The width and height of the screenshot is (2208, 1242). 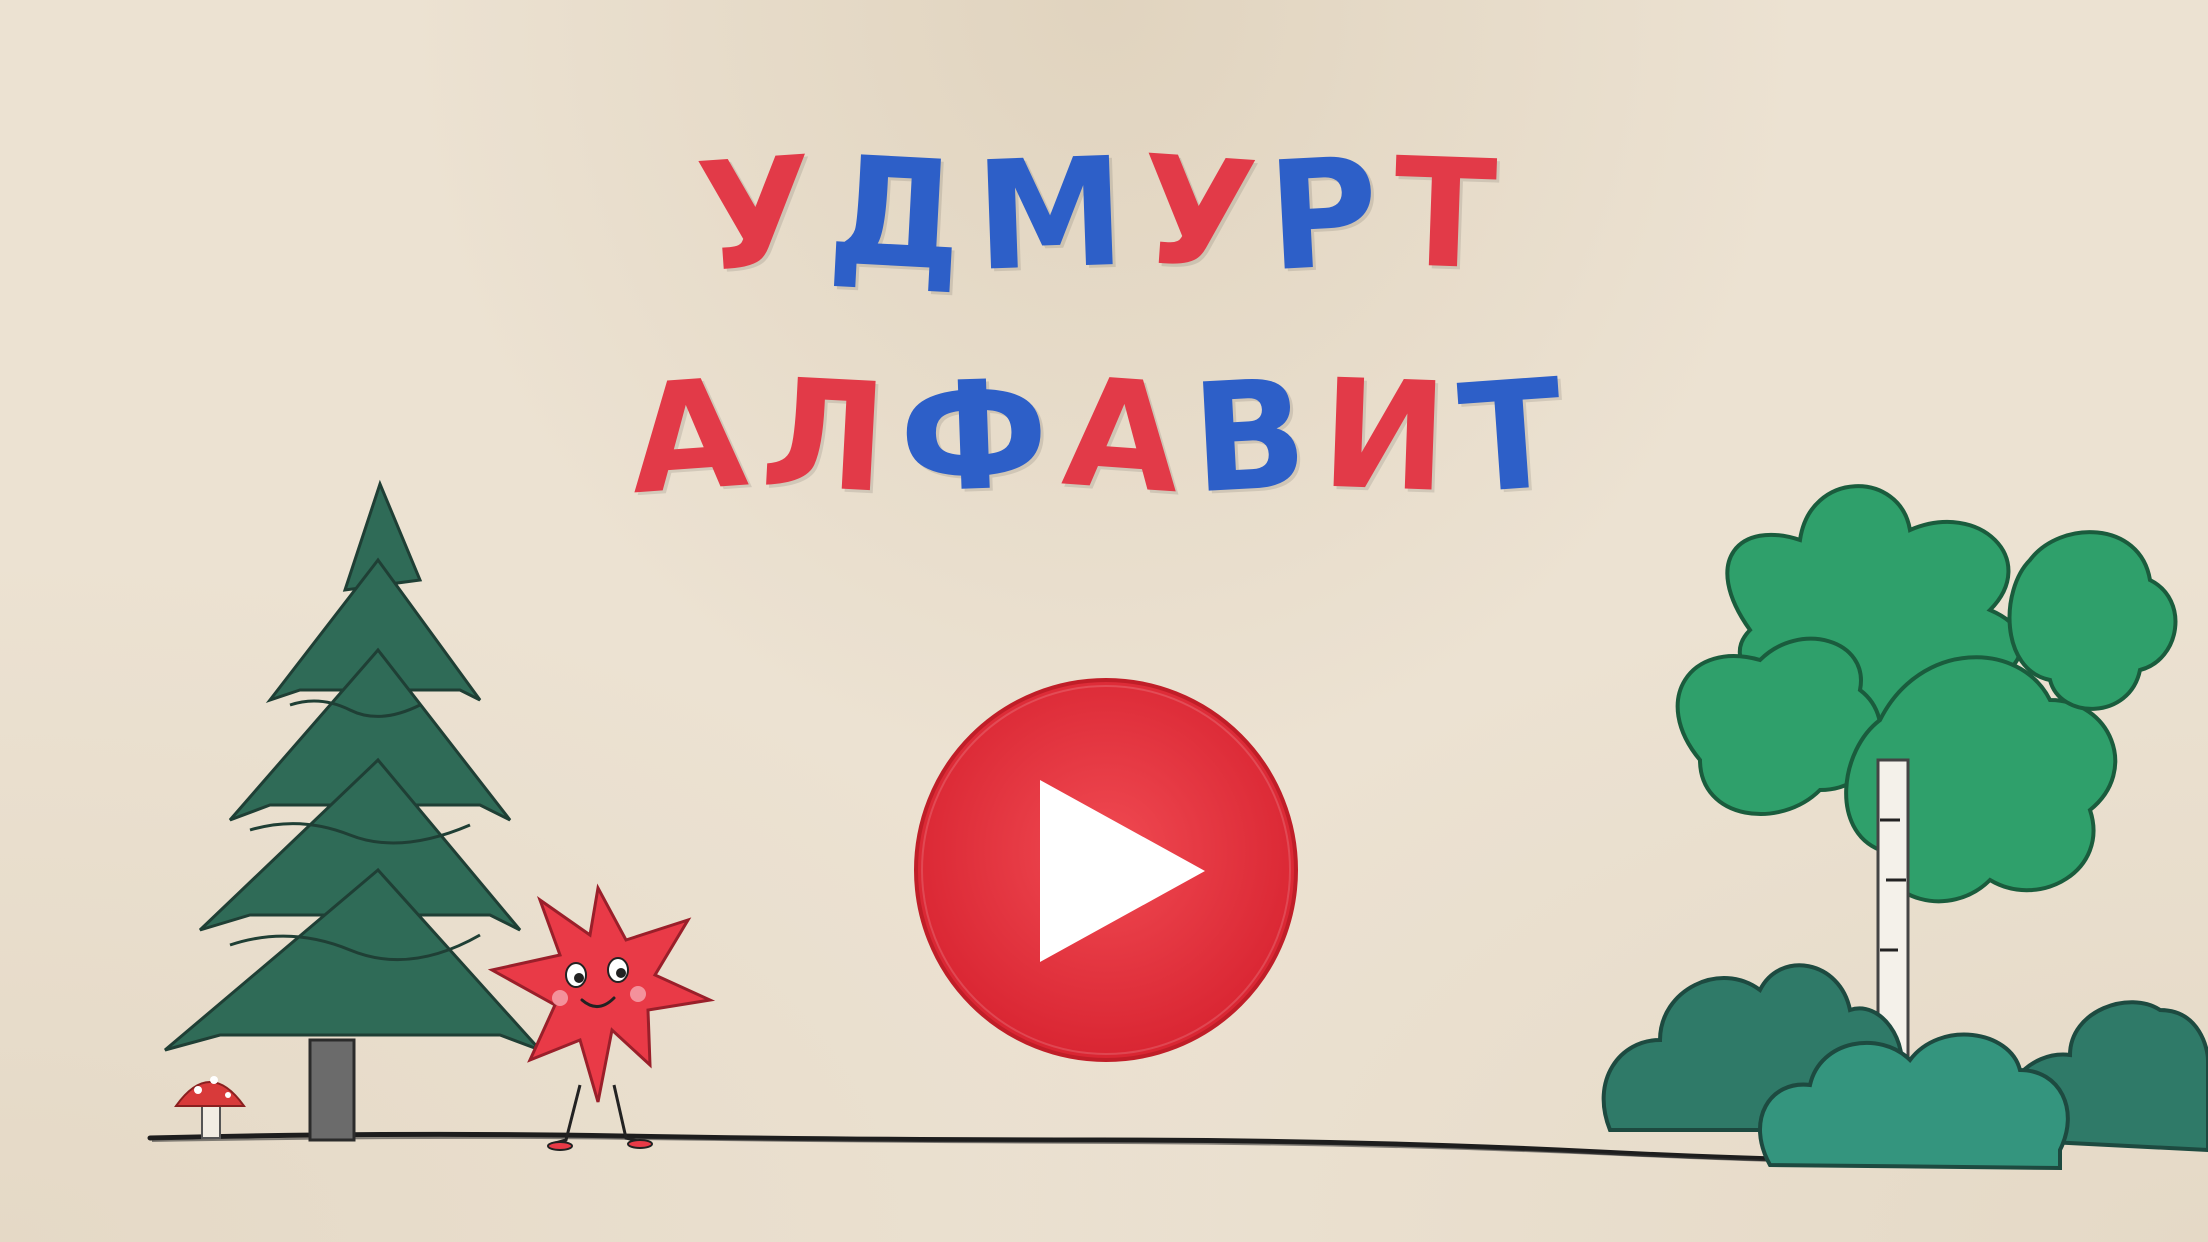 What do you see at coordinates (210, 1107) in the screenshot?
I see `mushroom-icon` at bounding box center [210, 1107].